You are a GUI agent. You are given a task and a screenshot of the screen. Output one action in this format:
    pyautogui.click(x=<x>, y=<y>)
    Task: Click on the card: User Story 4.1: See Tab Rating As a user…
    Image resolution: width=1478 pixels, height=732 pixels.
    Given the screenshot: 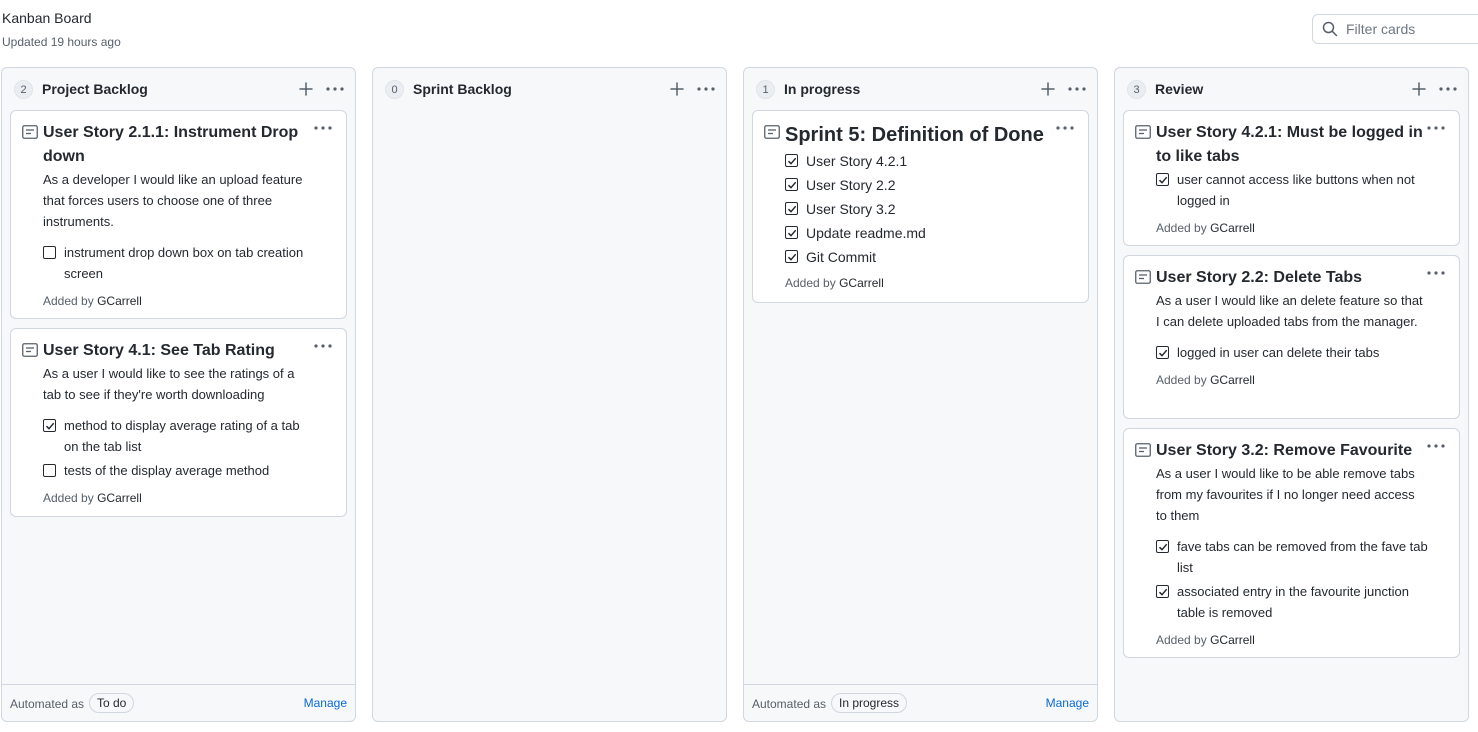 What is the action you would take?
    pyautogui.click(x=178, y=422)
    